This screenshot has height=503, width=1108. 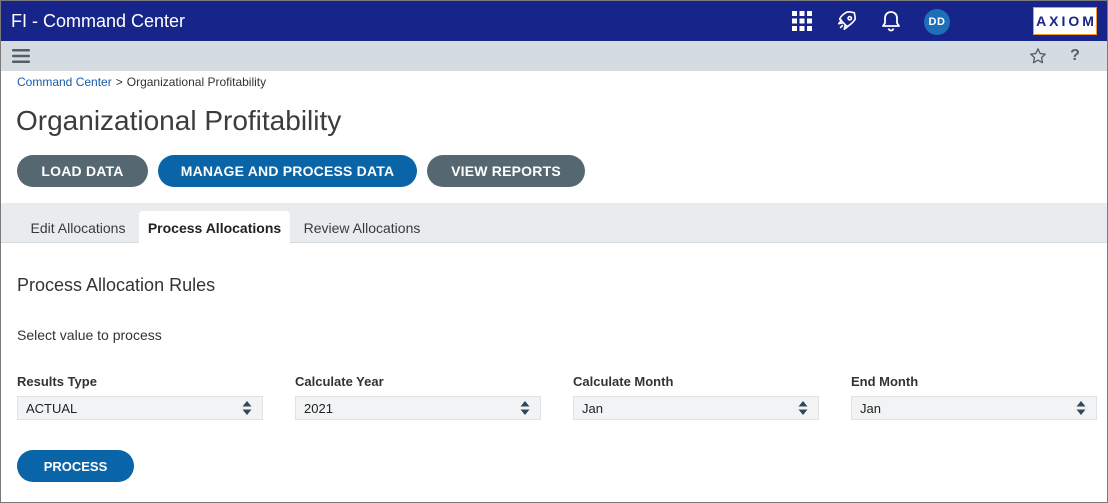 What do you see at coordinates (140, 408) in the screenshot?
I see `results-type-select: ACTUAL` at bounding box center [140, 408].